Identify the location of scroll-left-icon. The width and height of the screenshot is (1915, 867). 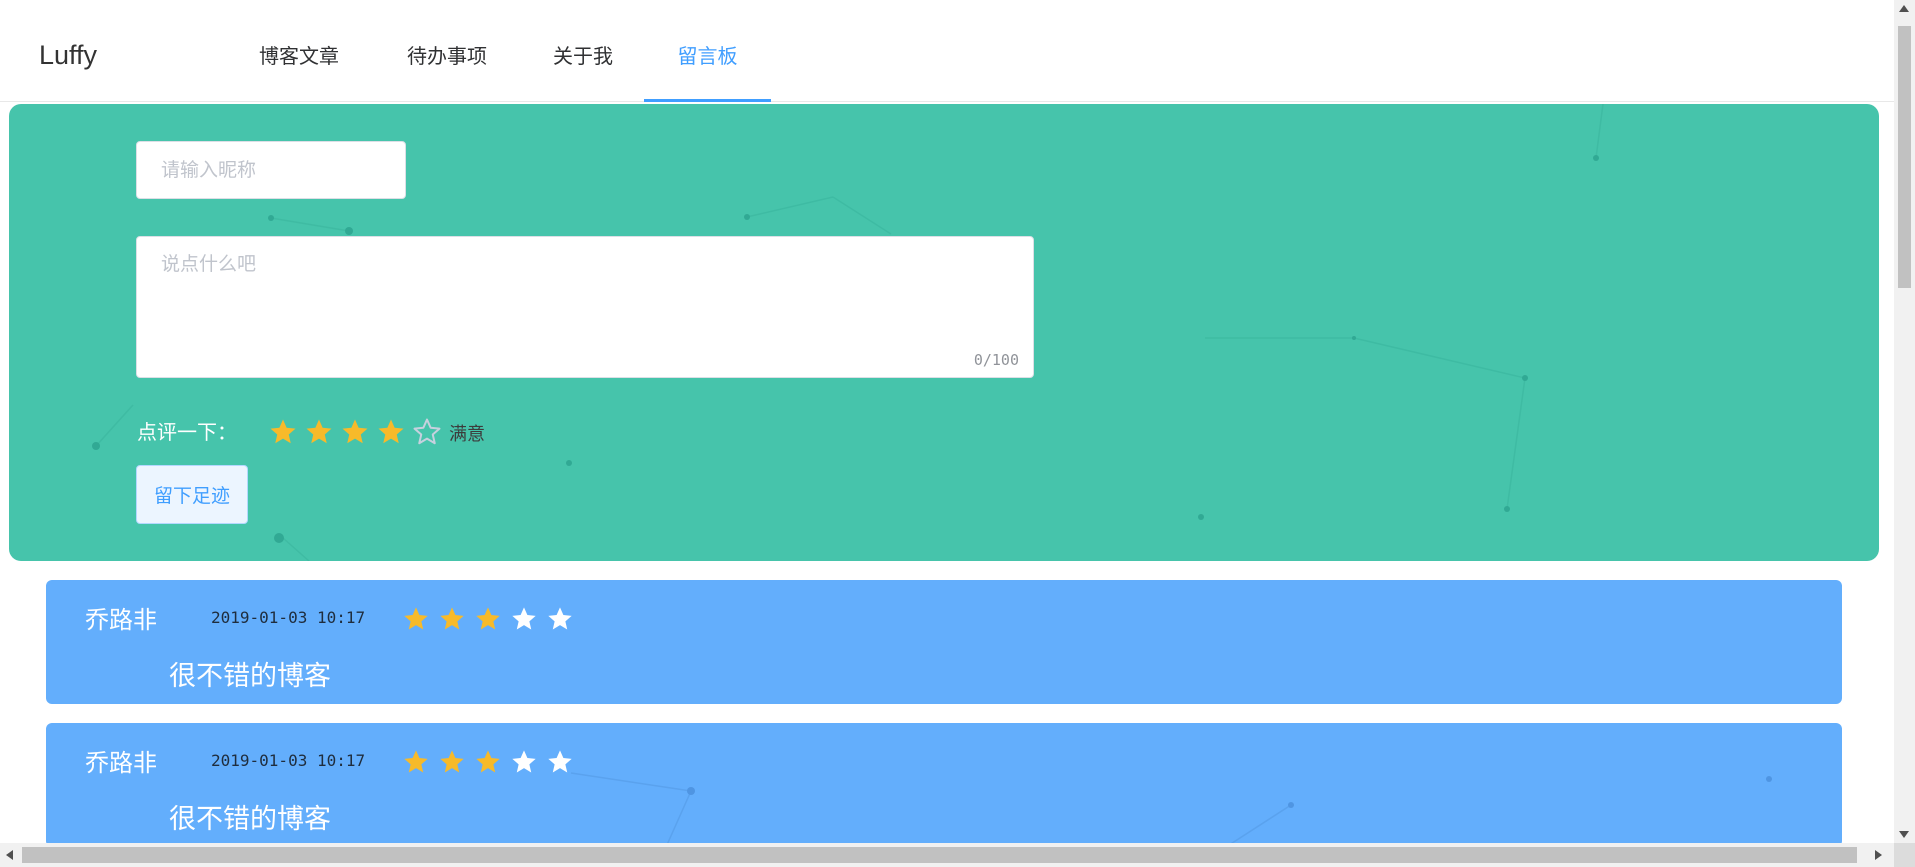
(9, 855).